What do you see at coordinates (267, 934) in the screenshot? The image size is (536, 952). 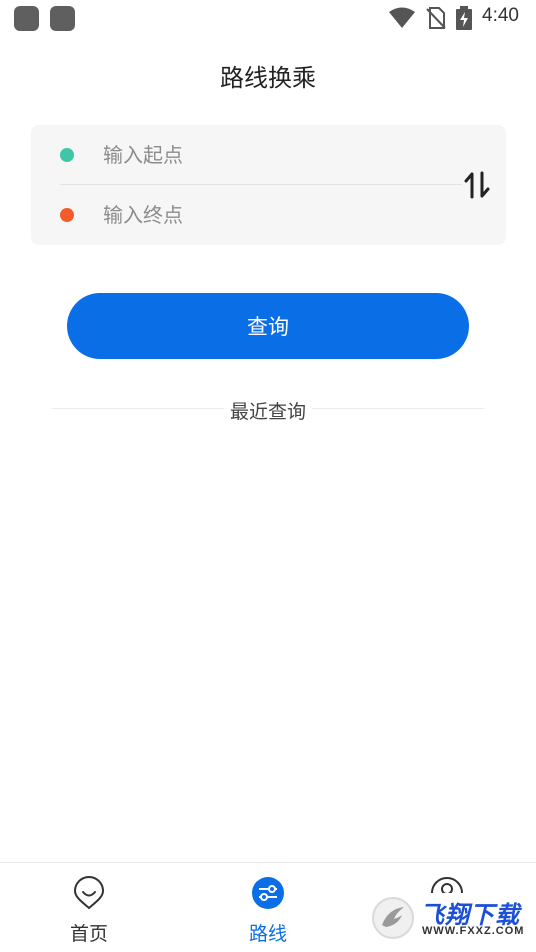 I see `tab-route-label: 路线` at bounding box center [267, 934].